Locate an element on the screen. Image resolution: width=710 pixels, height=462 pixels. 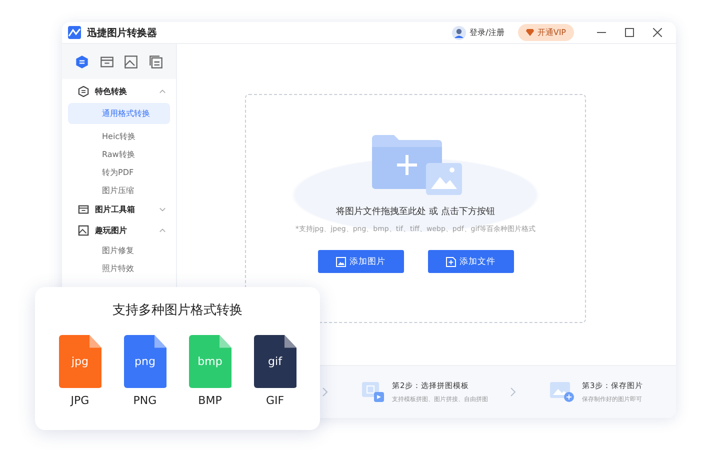
window-title: 迅捷图片转换器 is located at coordinates (122, 33).